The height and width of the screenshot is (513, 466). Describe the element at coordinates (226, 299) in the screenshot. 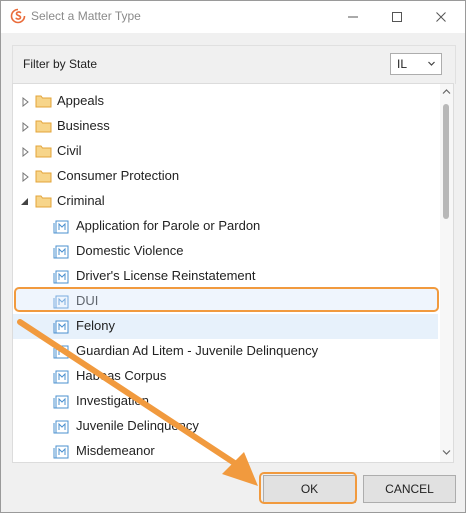

I see `dui-highlight-callout` at that location.